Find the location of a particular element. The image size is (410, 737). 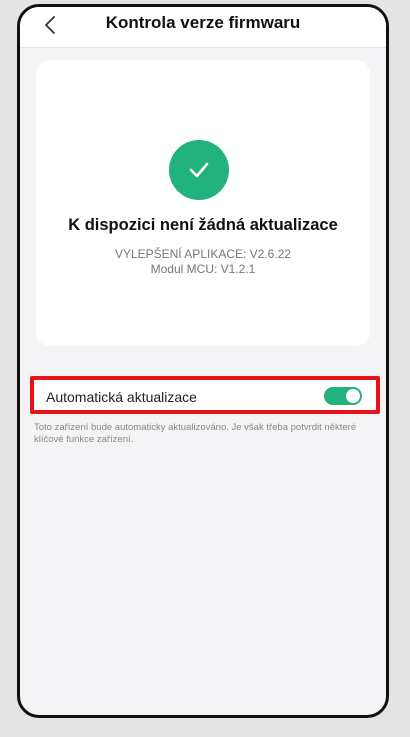

check-icon is located at coordinates (199, 170).